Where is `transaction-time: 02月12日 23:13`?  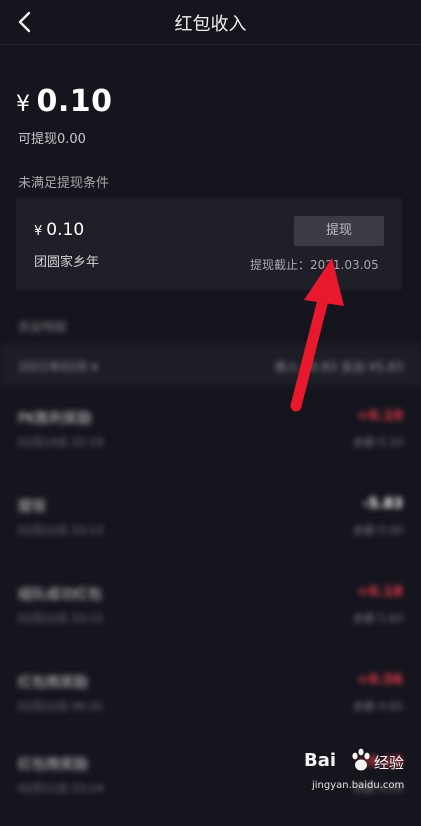
transaction-time: 02月12日 23:13 is located at coordinates (61, 530).